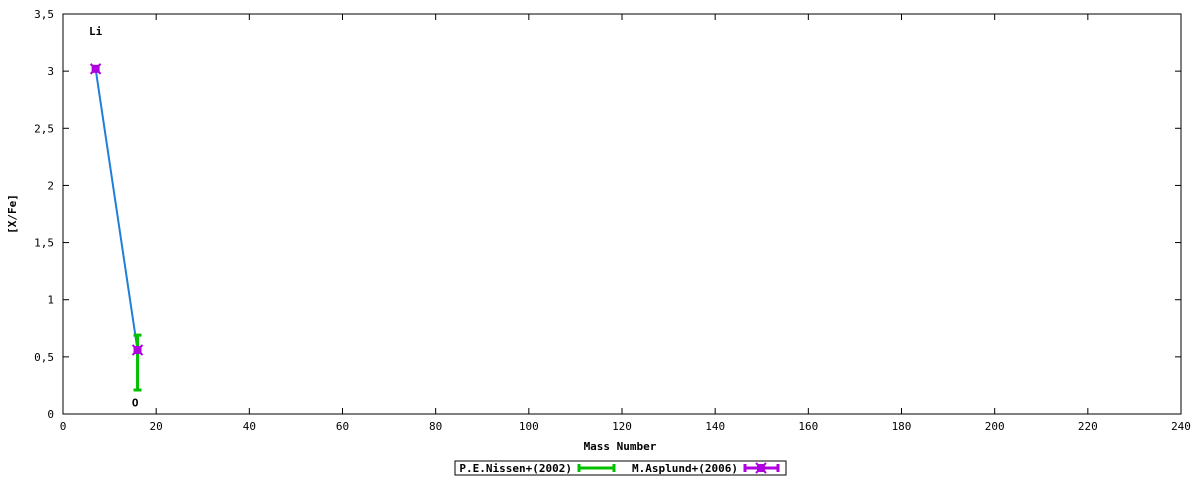  I want to click on x-tick-label: 100, so click(529, 426).